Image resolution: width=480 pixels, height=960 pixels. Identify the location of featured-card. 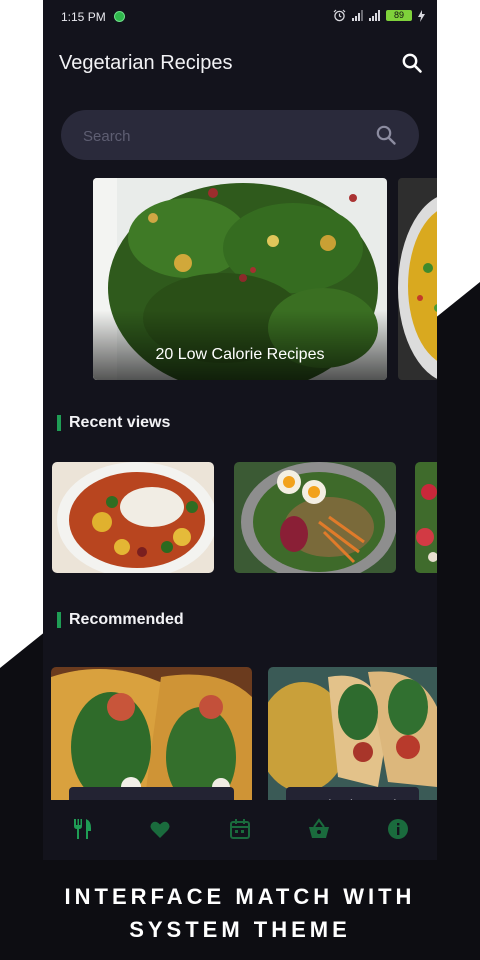
(417, 279).